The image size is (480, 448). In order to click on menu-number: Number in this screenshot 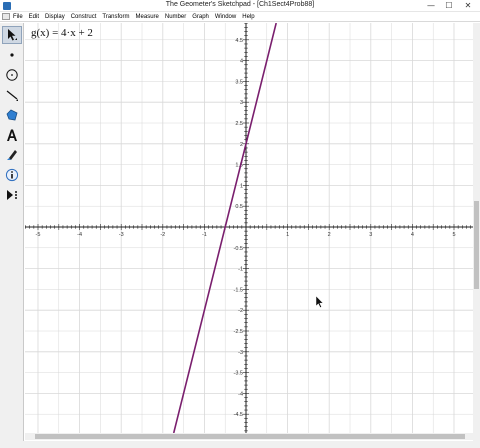, I will do `click(175, 17)`.